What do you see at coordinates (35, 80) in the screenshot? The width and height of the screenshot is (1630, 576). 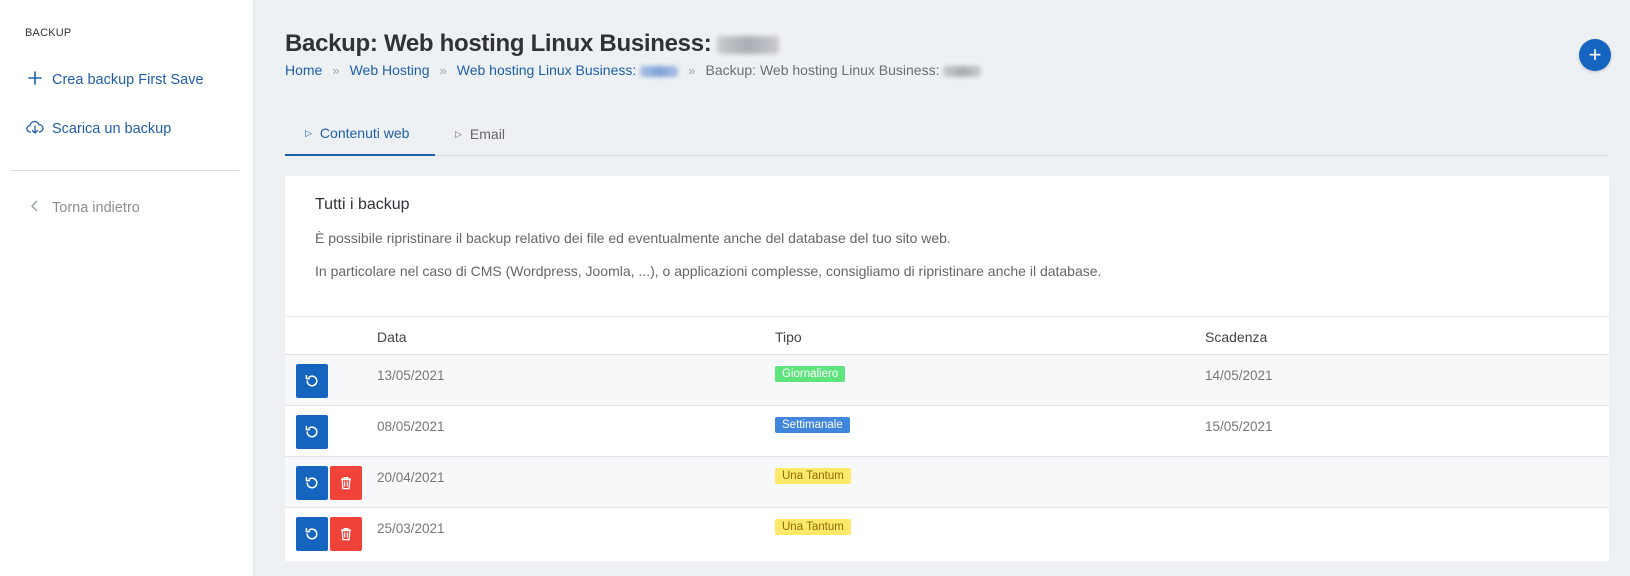 I see `plus-icon` at bounding box center [35, 80].